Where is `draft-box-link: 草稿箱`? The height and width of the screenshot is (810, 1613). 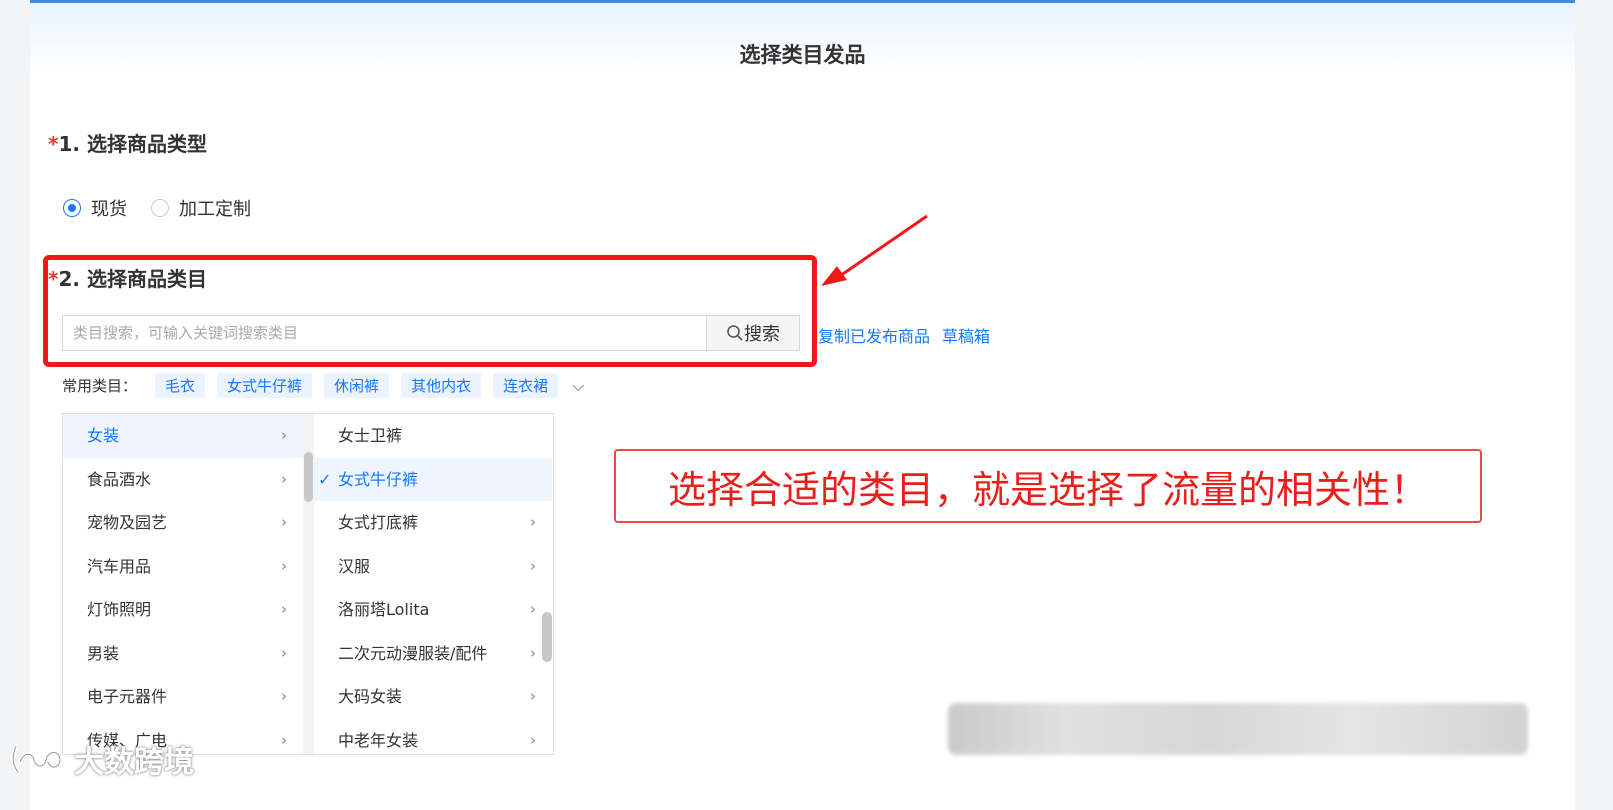
draft-box-link: 草稿箱 is located at coordinates (966, 336).